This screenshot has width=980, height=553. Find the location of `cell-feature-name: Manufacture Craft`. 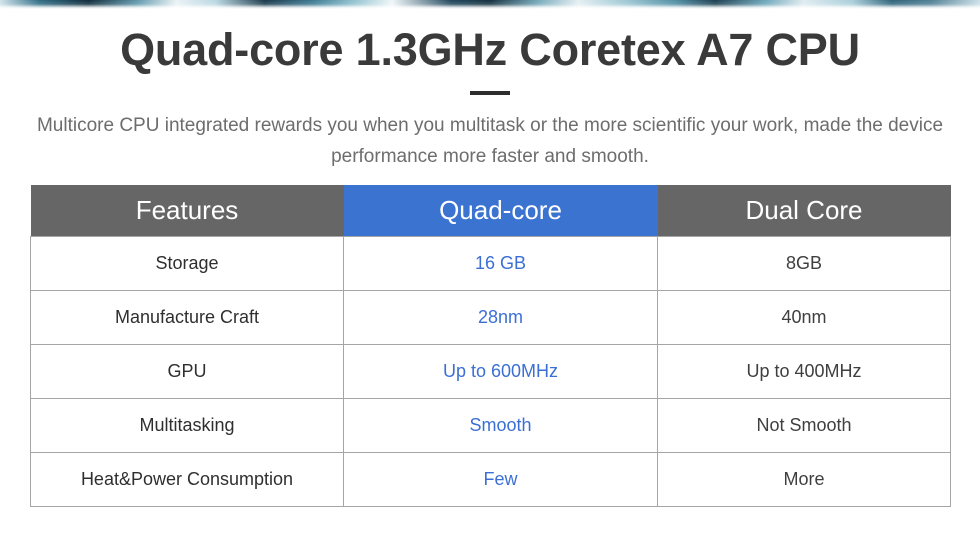

cell-feature-name: Manufacture Craft is located at coordinates (187, 317).